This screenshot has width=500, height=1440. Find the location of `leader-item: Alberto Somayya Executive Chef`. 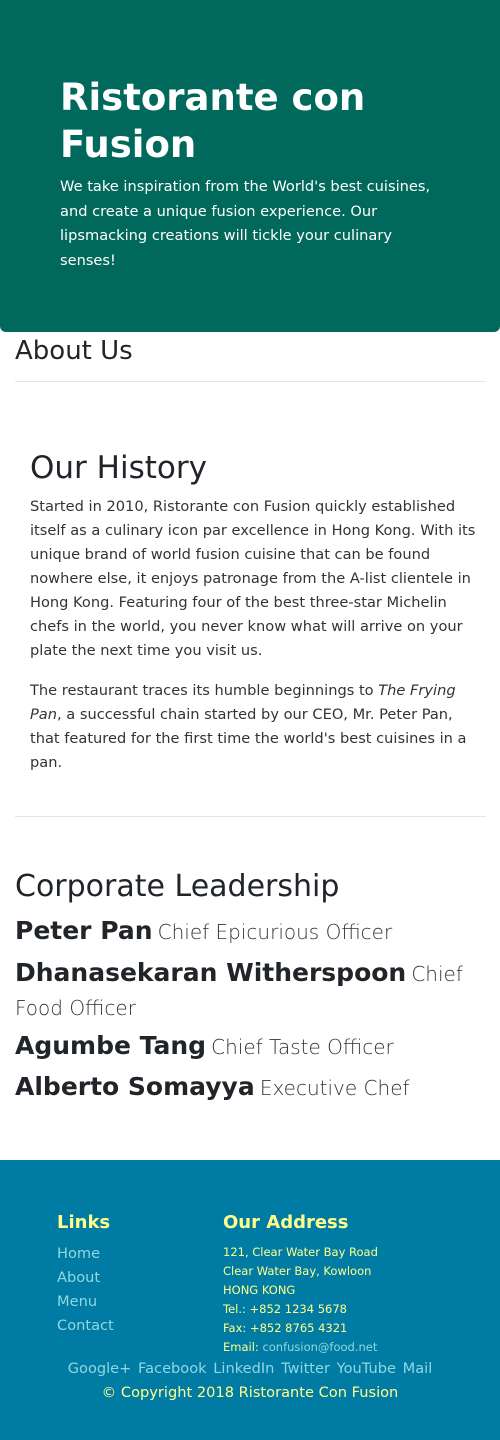

leader-item: Alberto Somayya Executive Chef is located at coordinates (252, 1088).